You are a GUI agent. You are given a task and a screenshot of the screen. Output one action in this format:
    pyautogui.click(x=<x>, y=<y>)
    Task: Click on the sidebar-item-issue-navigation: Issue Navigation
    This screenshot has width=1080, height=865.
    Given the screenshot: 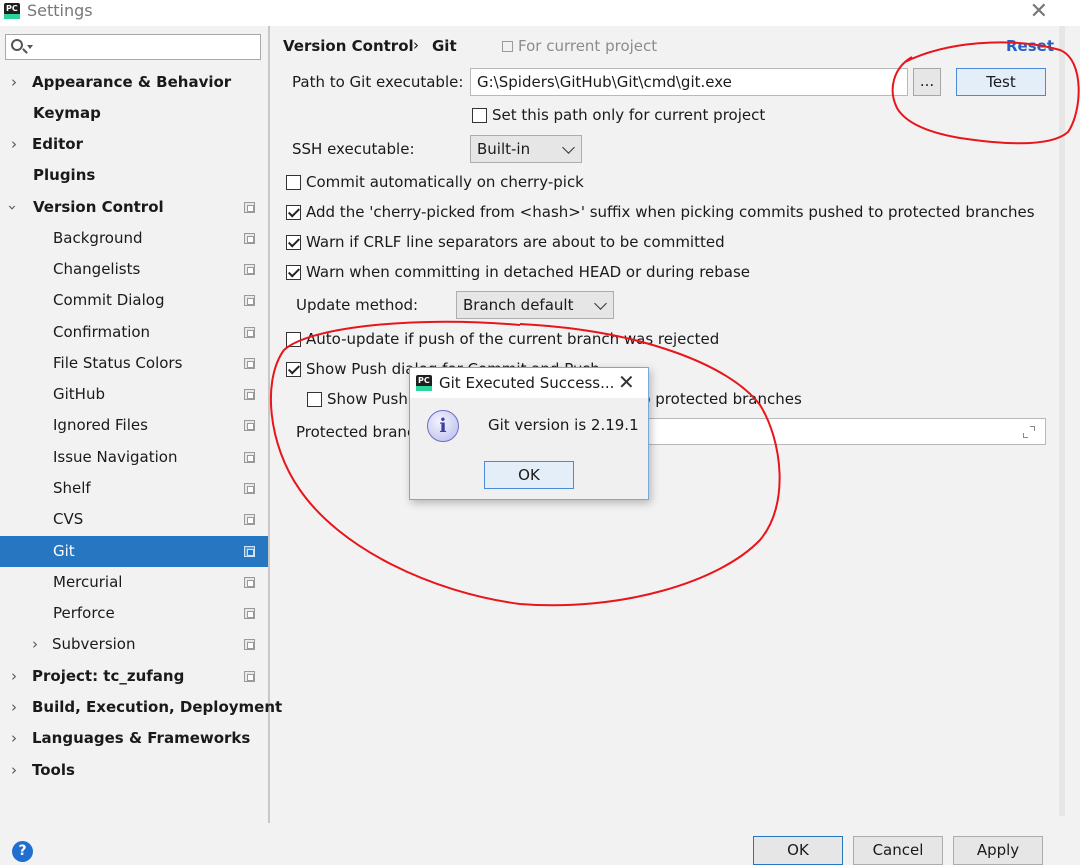 What is the action you would take?
    pyautogui.click(x=134, y=457)
    